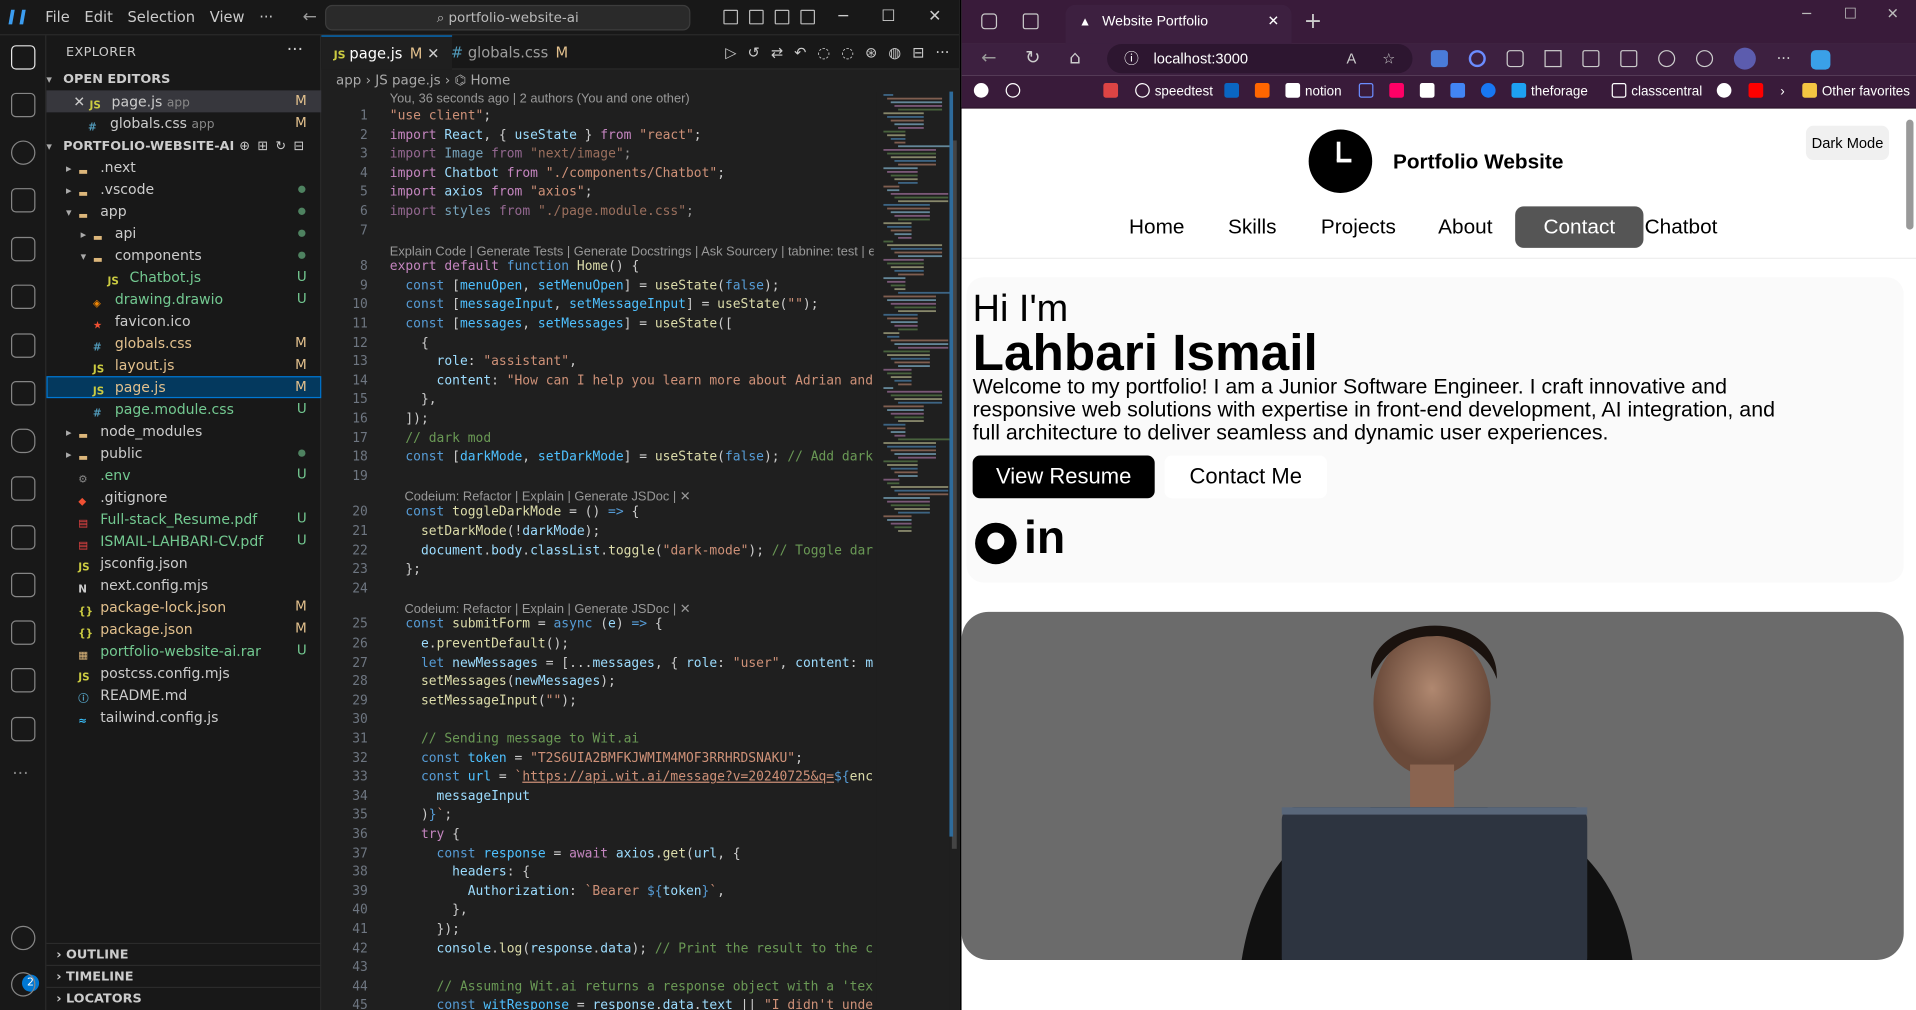  I want to click on tree-item: ★ favicon.ico, so click(183, 321).